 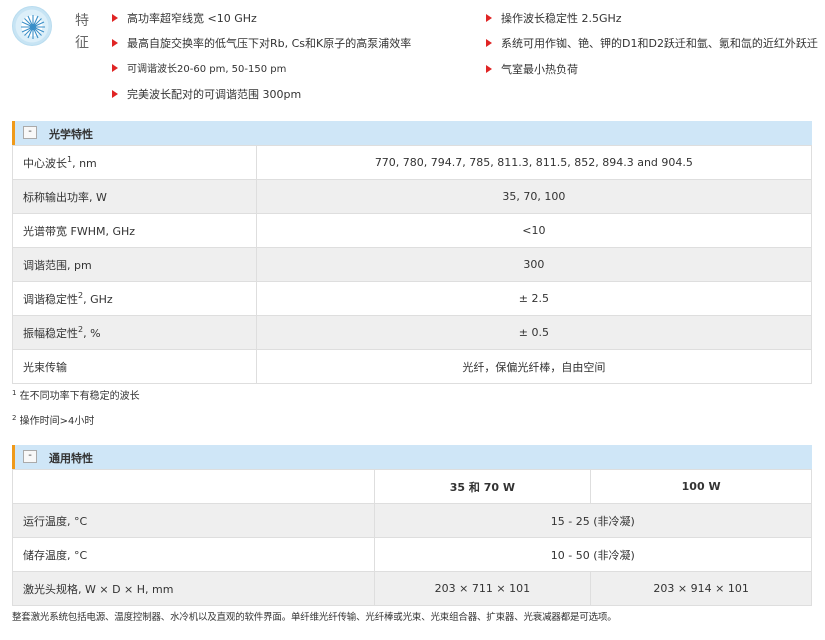 I want to click on row-label: 标称输出功率, W, so click(x=134, y=196).